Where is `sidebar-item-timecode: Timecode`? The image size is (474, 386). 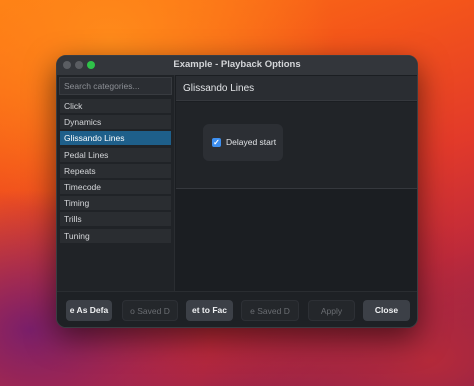
sidebar-item-timecode: Timecode is located at coordinates (115, 186).